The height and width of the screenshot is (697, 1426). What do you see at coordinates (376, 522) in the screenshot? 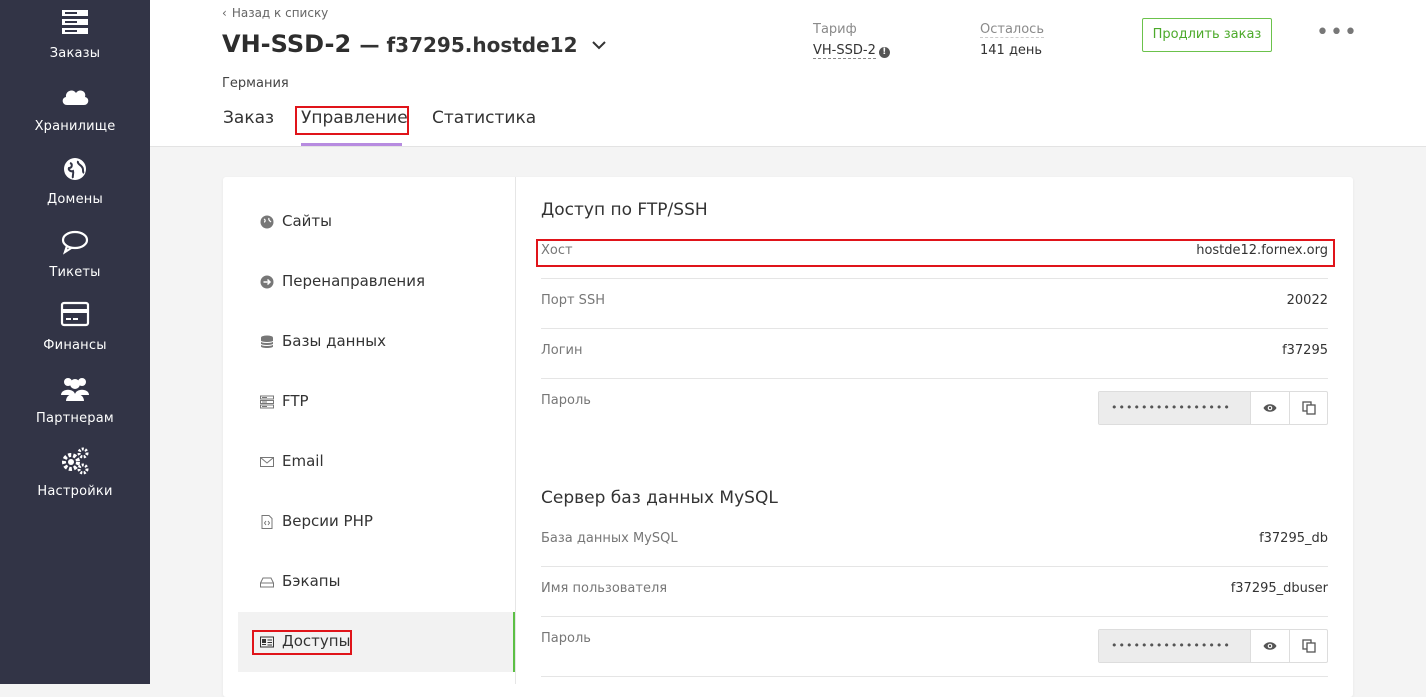
I see `menu-item-php-versions: Версии PHP` at bounding box center [376, 522].